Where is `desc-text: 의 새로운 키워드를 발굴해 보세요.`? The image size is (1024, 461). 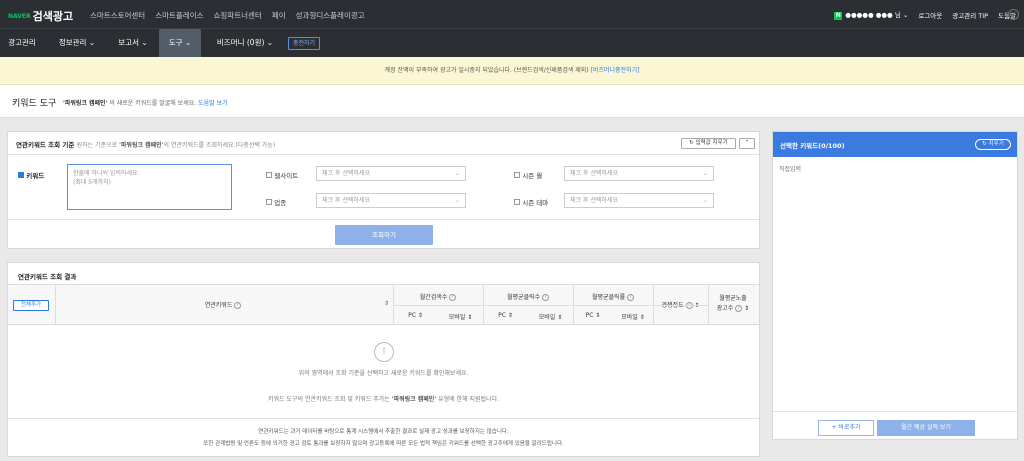 desc-text: 의 새로운 키워드를 발굴해 보세요. is located at coordinates (153, 103).